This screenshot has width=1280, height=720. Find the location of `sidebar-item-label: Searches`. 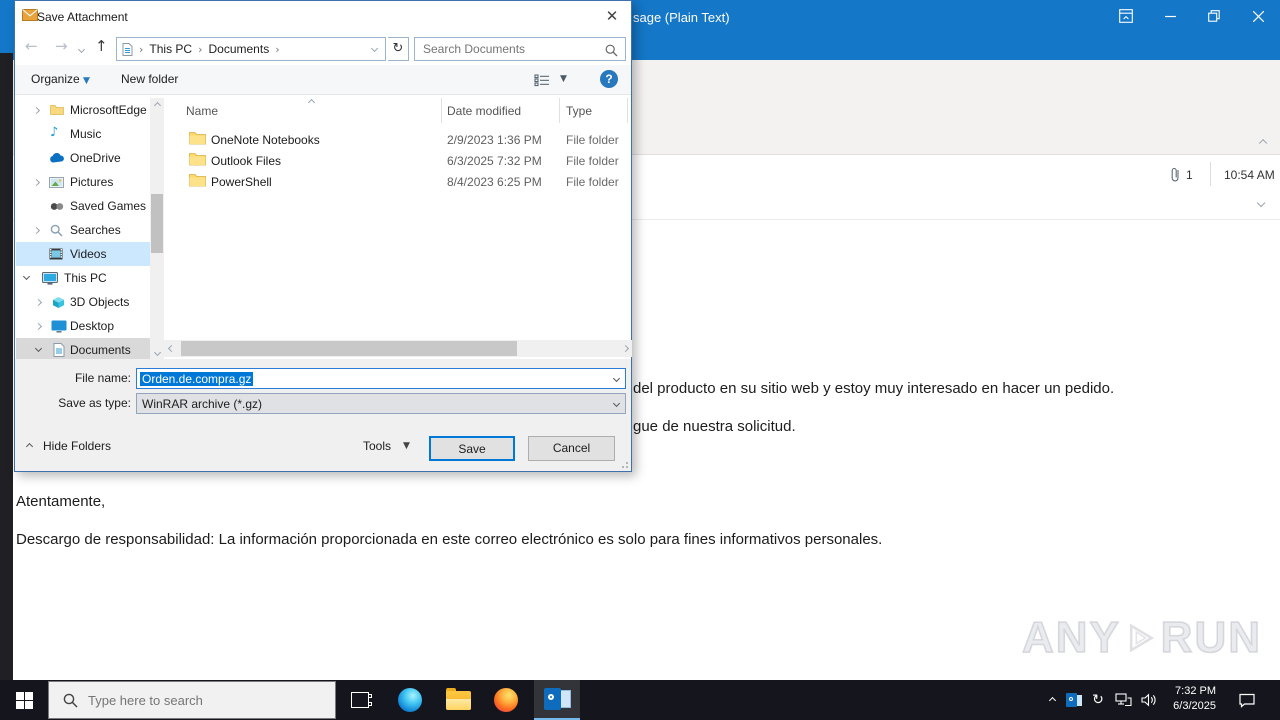

sidebar-item-label: Searches is located at coordinates (95, 230).